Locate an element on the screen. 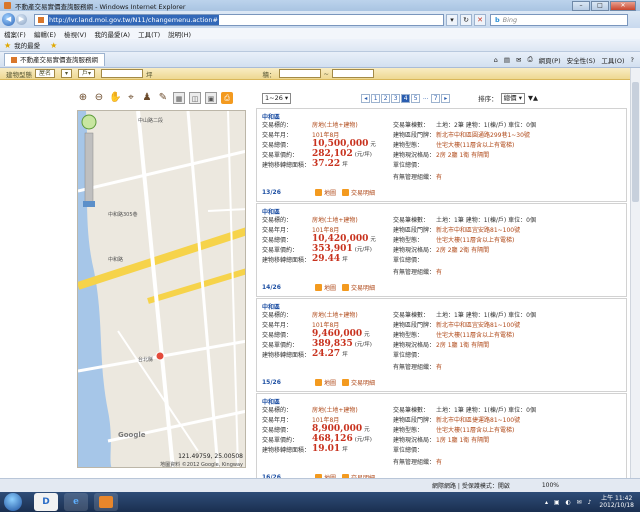  next-page-button: ▸ is located at coordinates (446, 98).